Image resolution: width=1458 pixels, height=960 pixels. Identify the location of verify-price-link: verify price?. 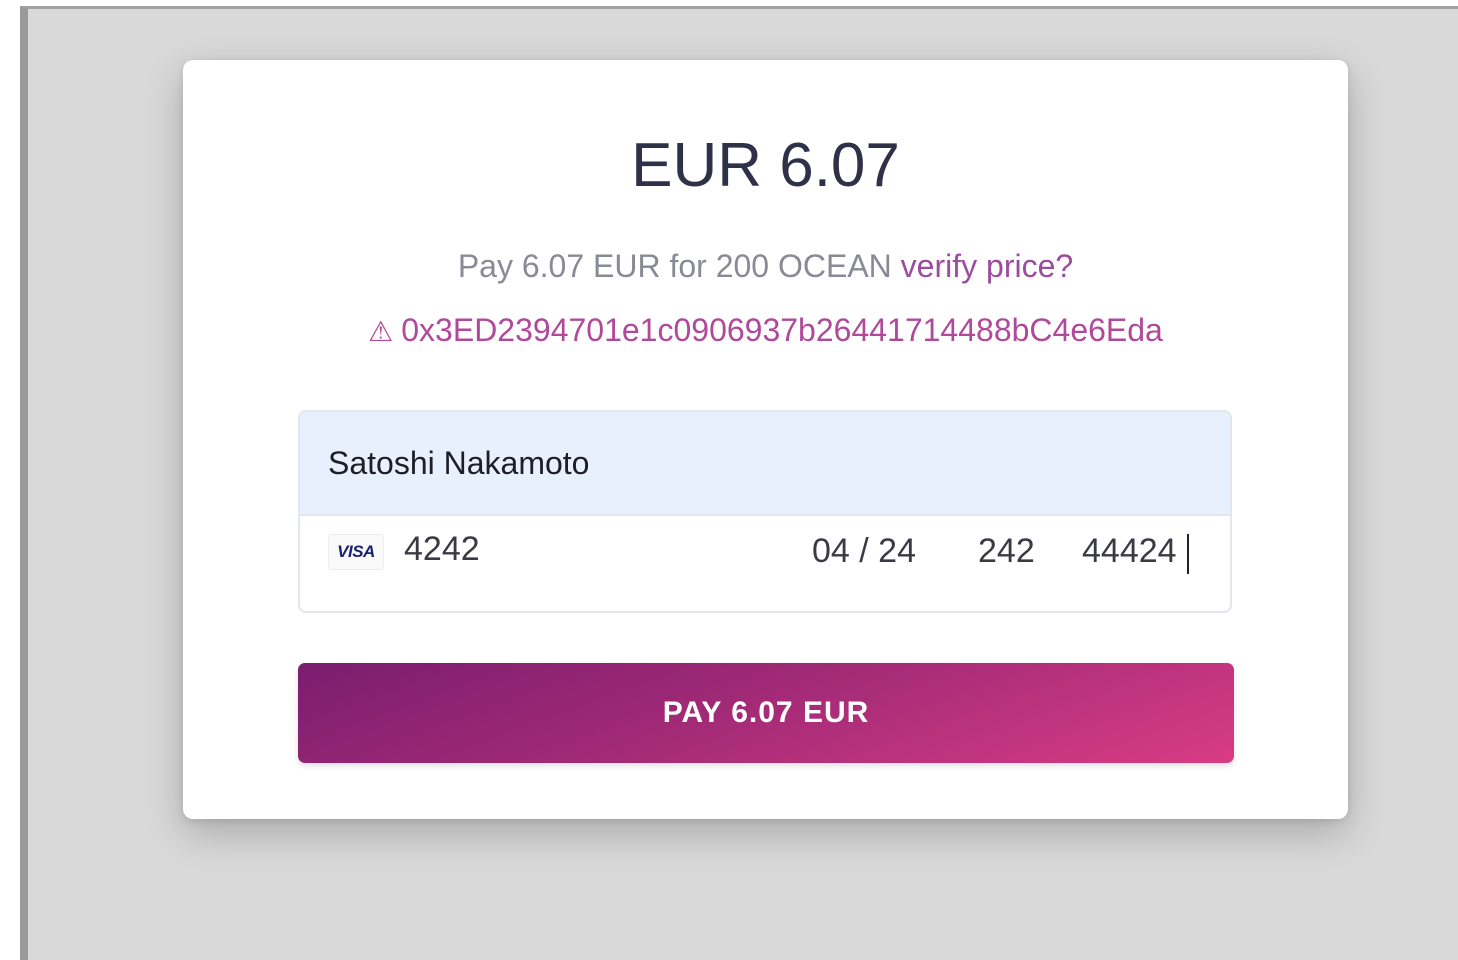
(987, 266).